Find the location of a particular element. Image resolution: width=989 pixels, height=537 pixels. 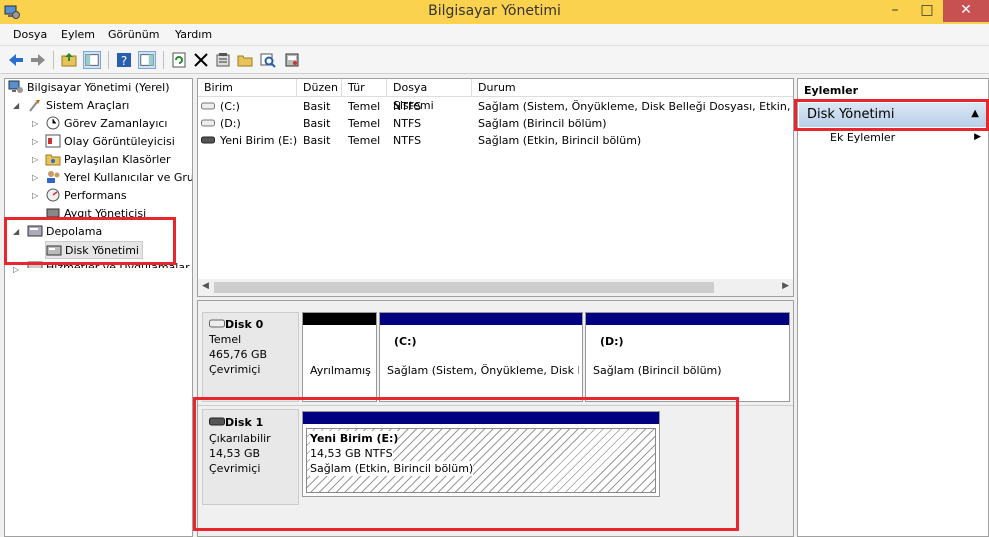

menu-file: Dosya is located at coordinates (30, 34).